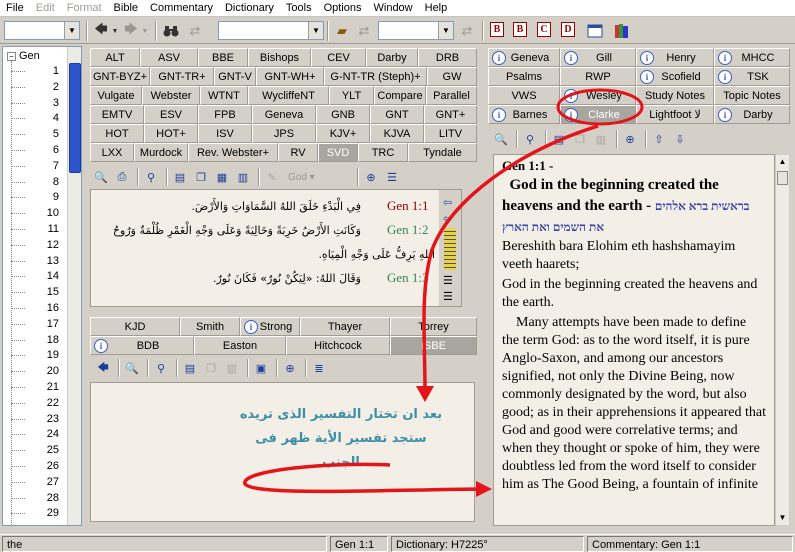  What do you see at coordinates (284, 114) in the screenshot?
I see `tab-bible-geneva: Geneva` at bounding box center [284, 114].